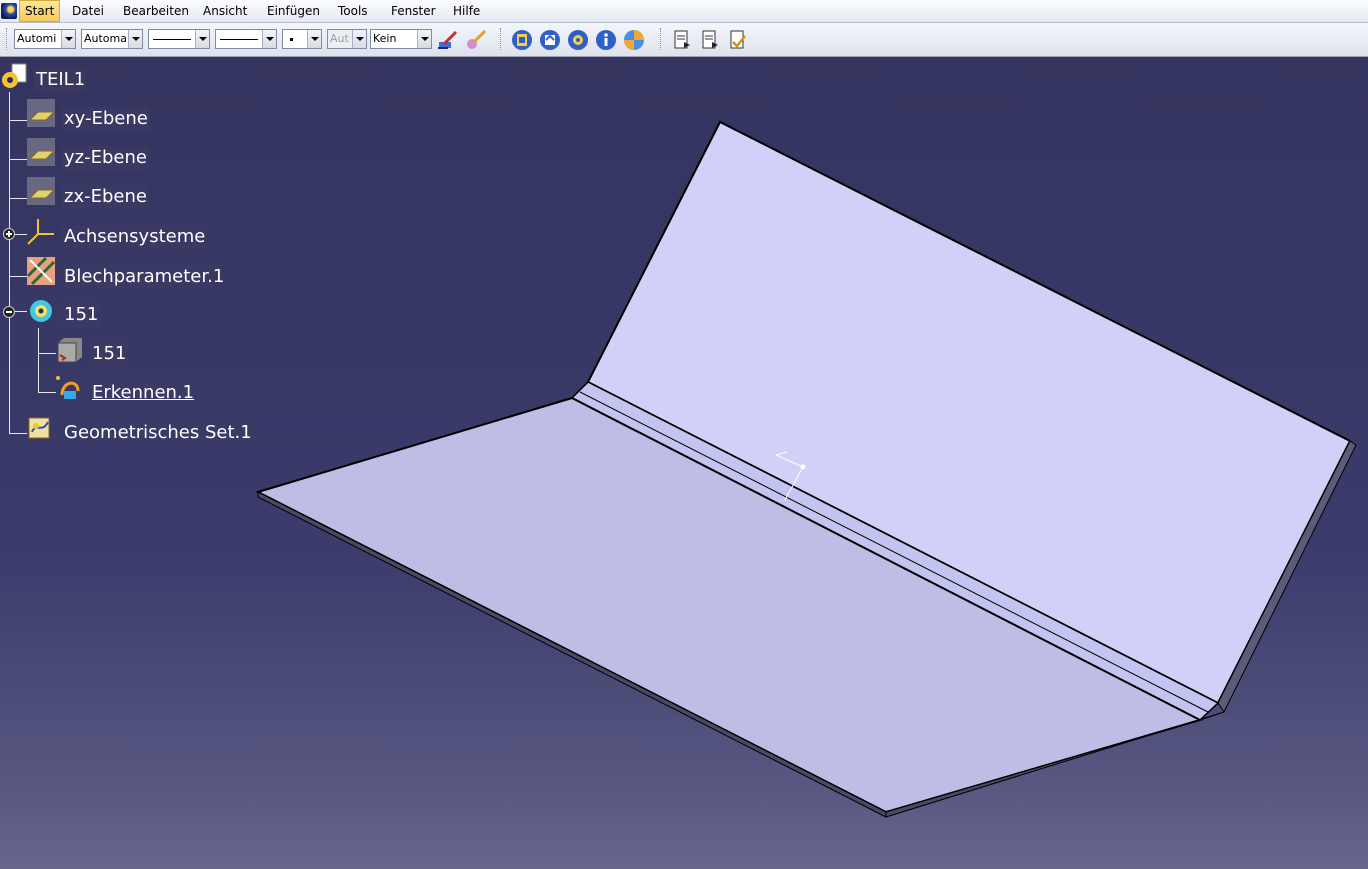 This screenshot has height=869, width=1368. I want to click on menu-start: Start, so click(40, 11).